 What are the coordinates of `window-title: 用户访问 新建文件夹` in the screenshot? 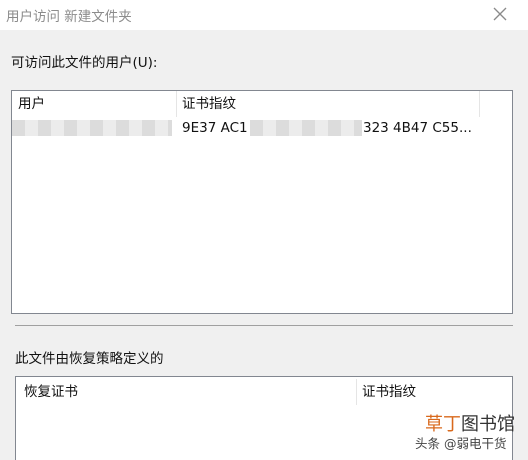 It's located at (69, 17).